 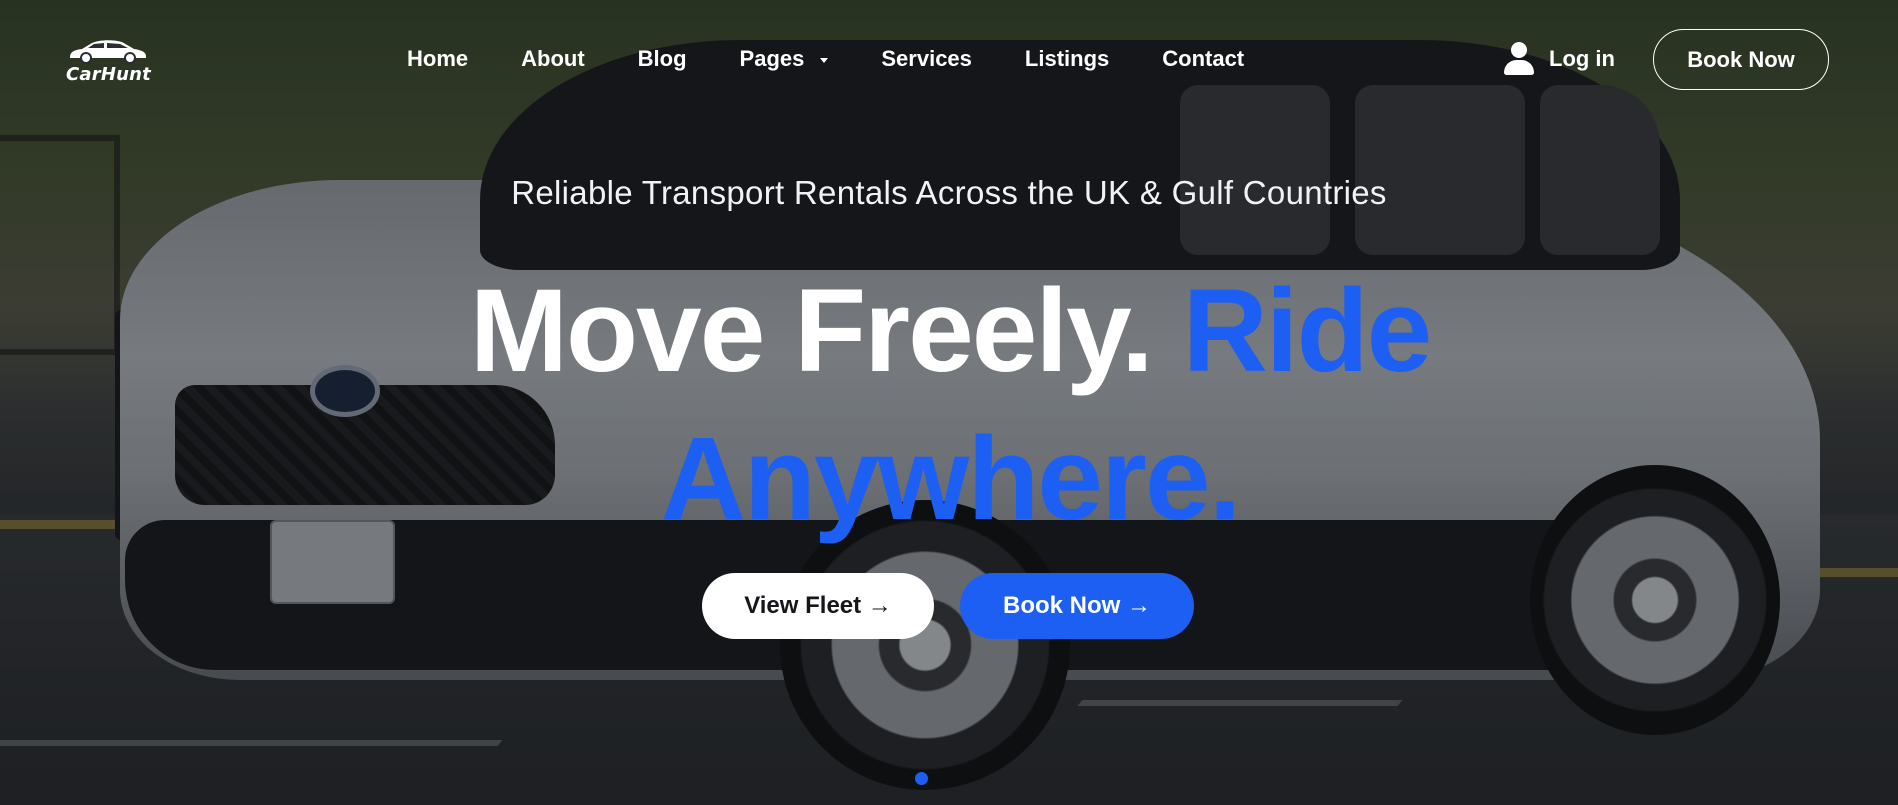 What do you see at coordinates (662, 59) in the screenshot?
I see `nav-link-blog: Blog` at bounding box center [662, 59].